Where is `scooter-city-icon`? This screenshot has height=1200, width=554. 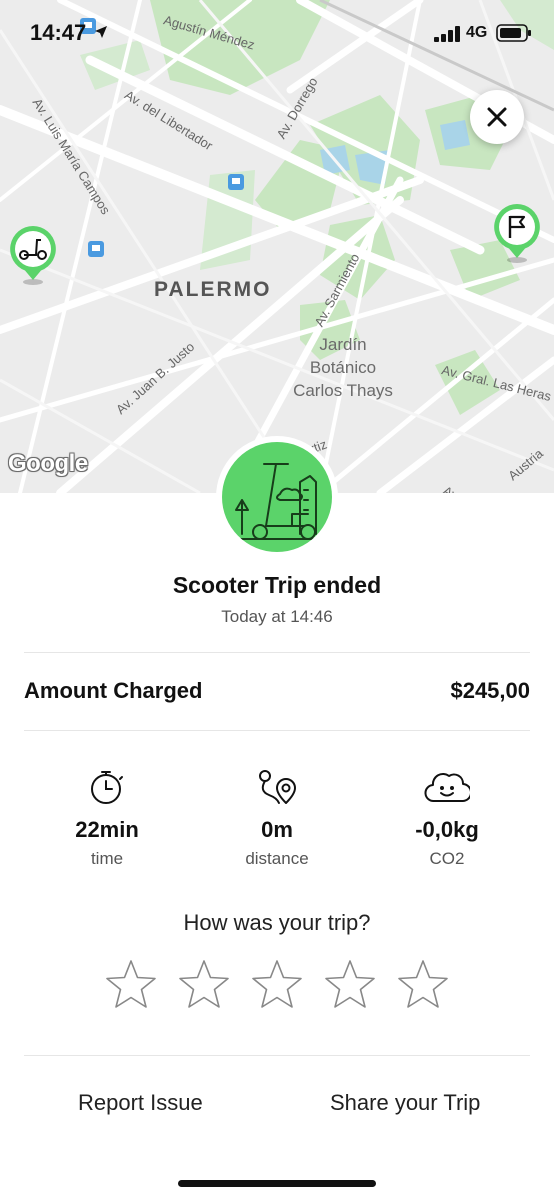 scooter-city-icon is located at coordinates (277, 501).